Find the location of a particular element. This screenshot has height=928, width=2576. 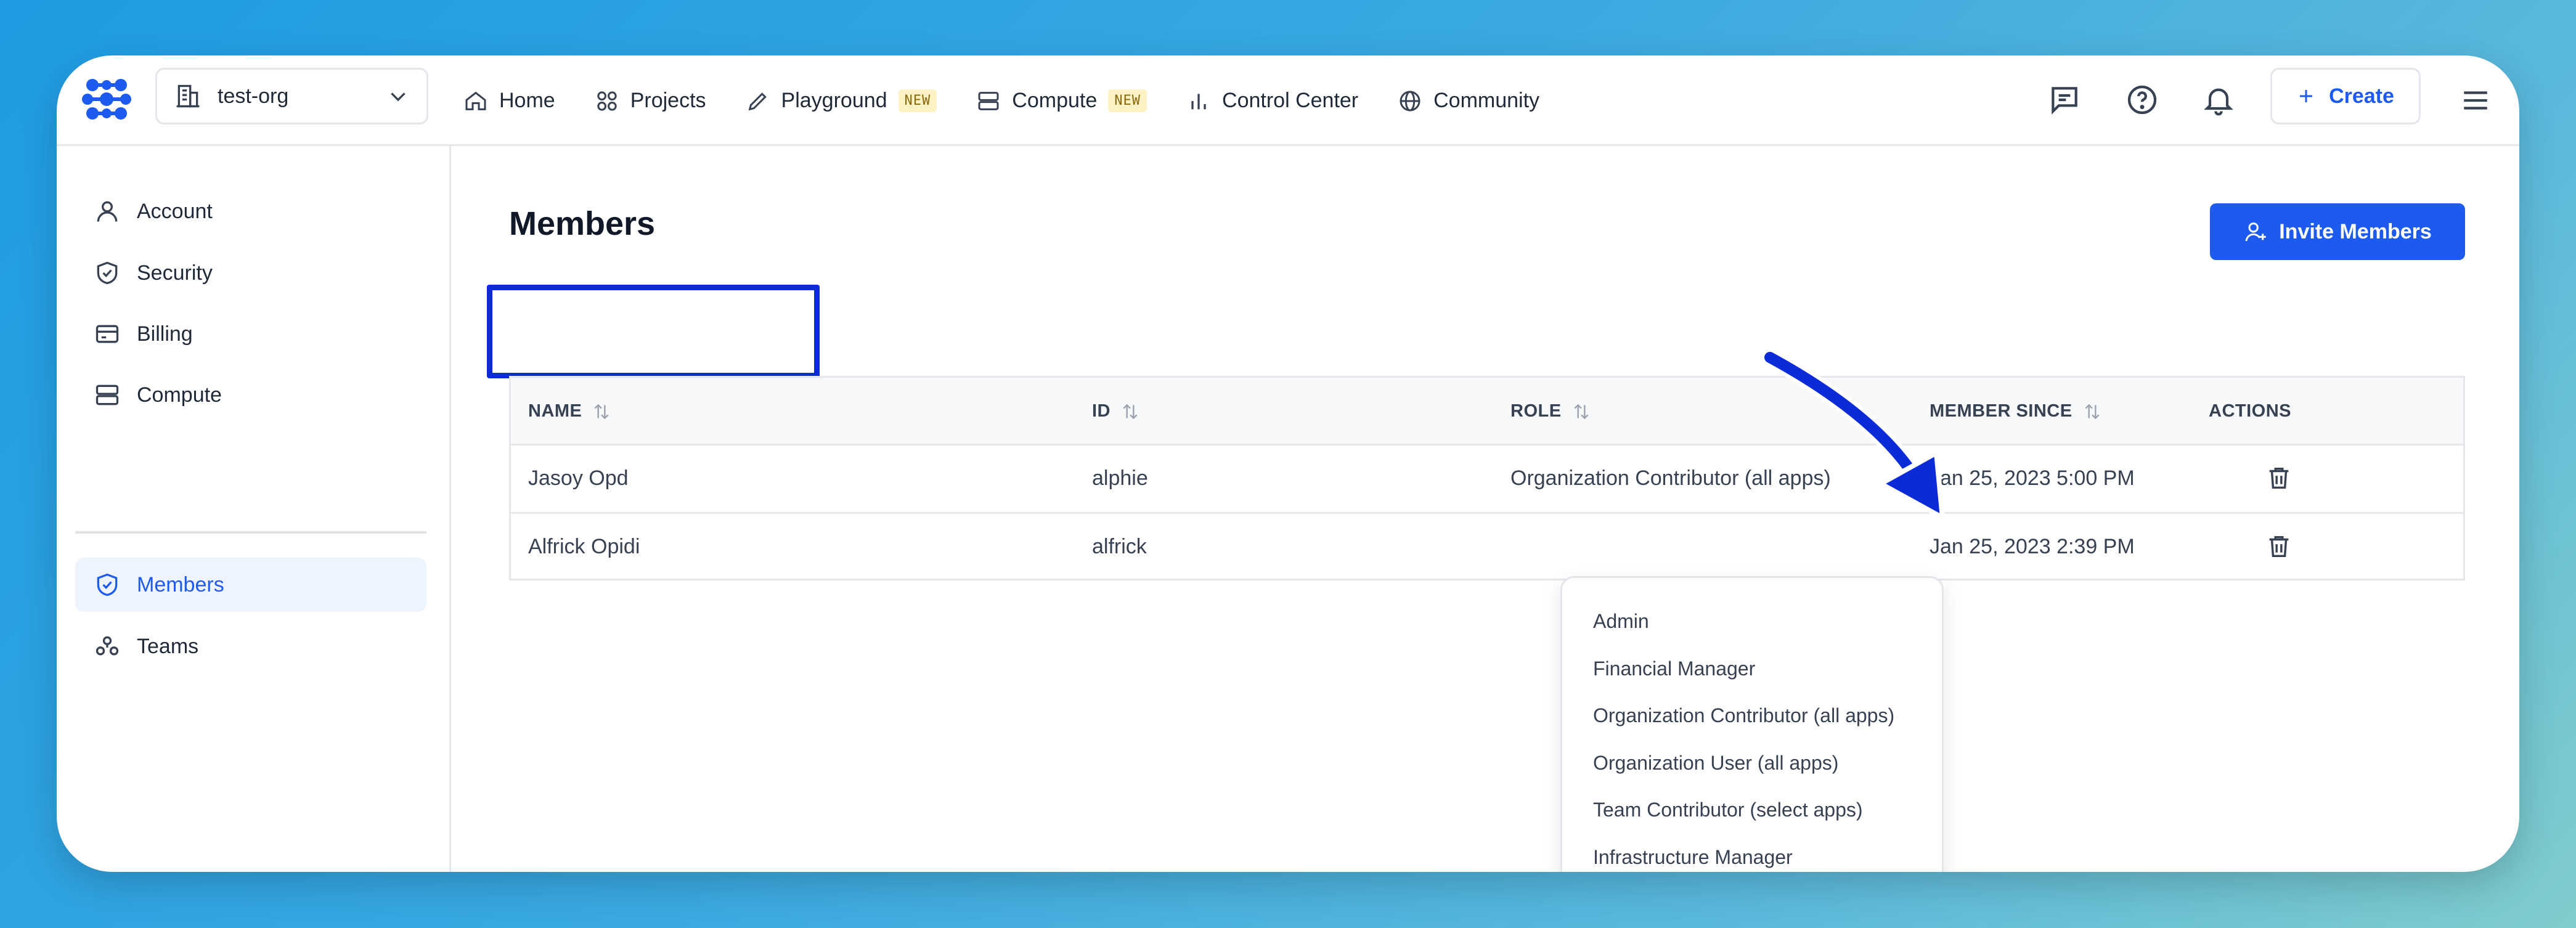

bell-icon is located at coordinates (2218, 100).